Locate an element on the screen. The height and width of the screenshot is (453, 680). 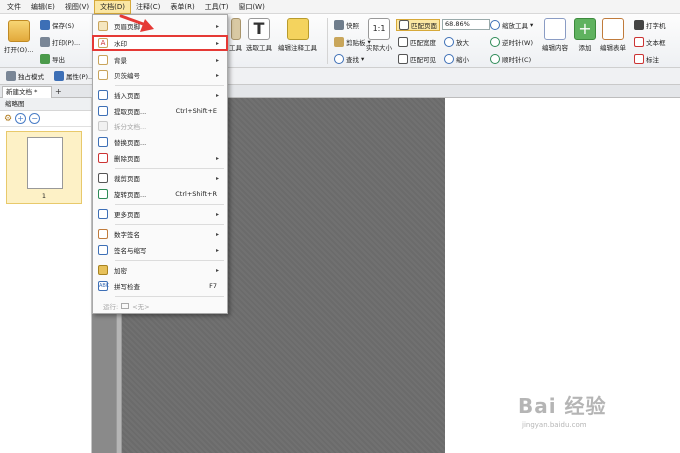
save-label: 保存(S) is located at coordinates (63, 26).